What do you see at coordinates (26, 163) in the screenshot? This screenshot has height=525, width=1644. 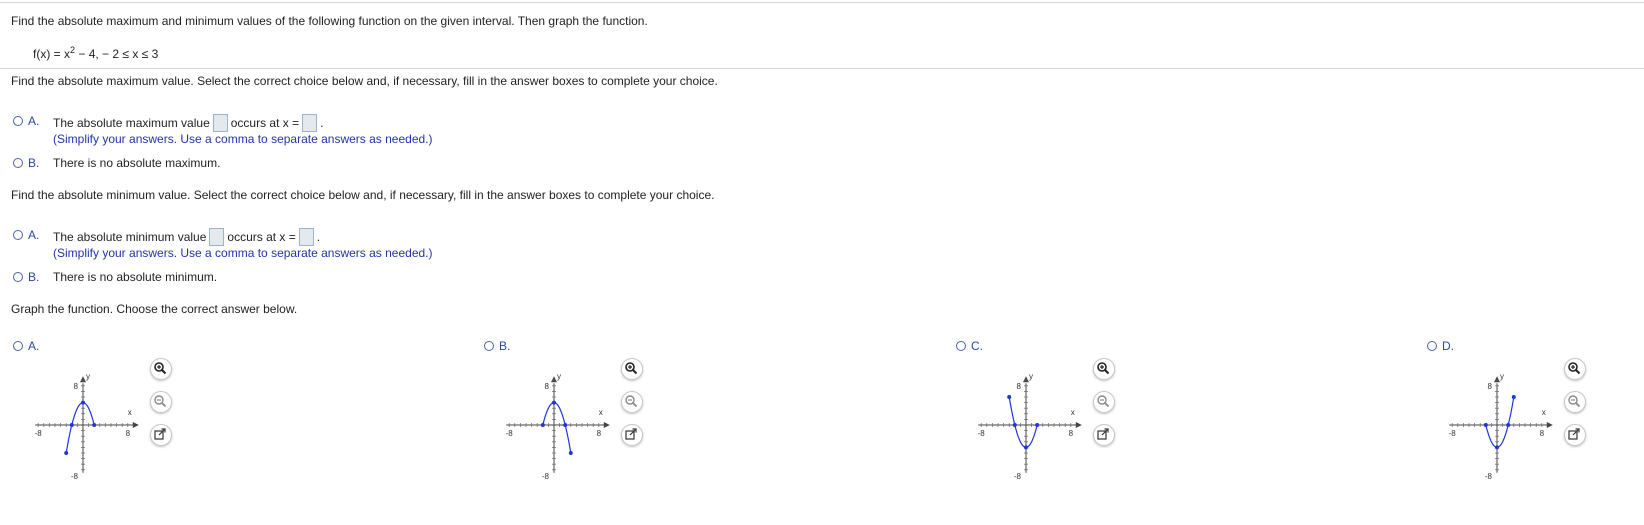 I see `max-option-b: B.` at bounding box center [26, 163].